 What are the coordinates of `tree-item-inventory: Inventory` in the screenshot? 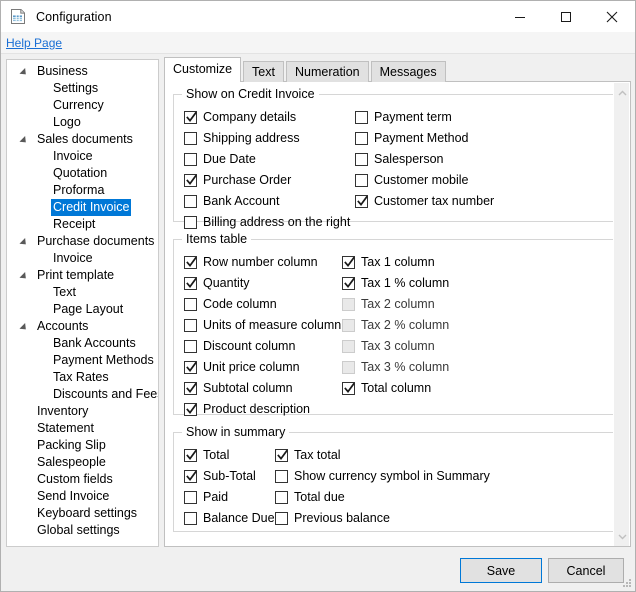 It's located at (82, 411).